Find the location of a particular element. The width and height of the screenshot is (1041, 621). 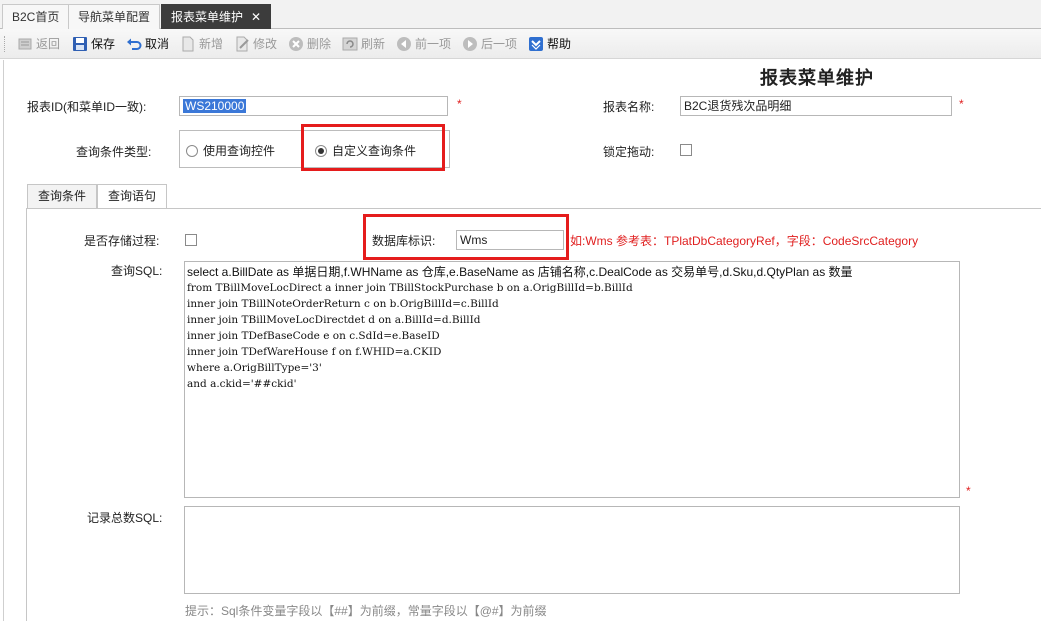

edit-label: 修改 is located at coordinates (265, 44).